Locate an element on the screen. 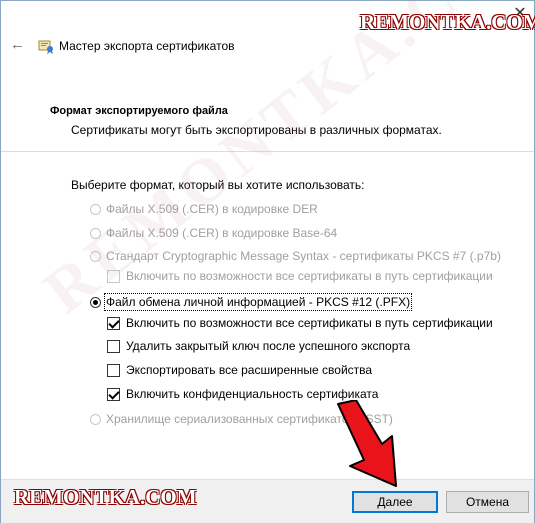 The width and height of the screenshot is (535, 523). back-arrow-icon: ← is located at coordinates (17, 44).